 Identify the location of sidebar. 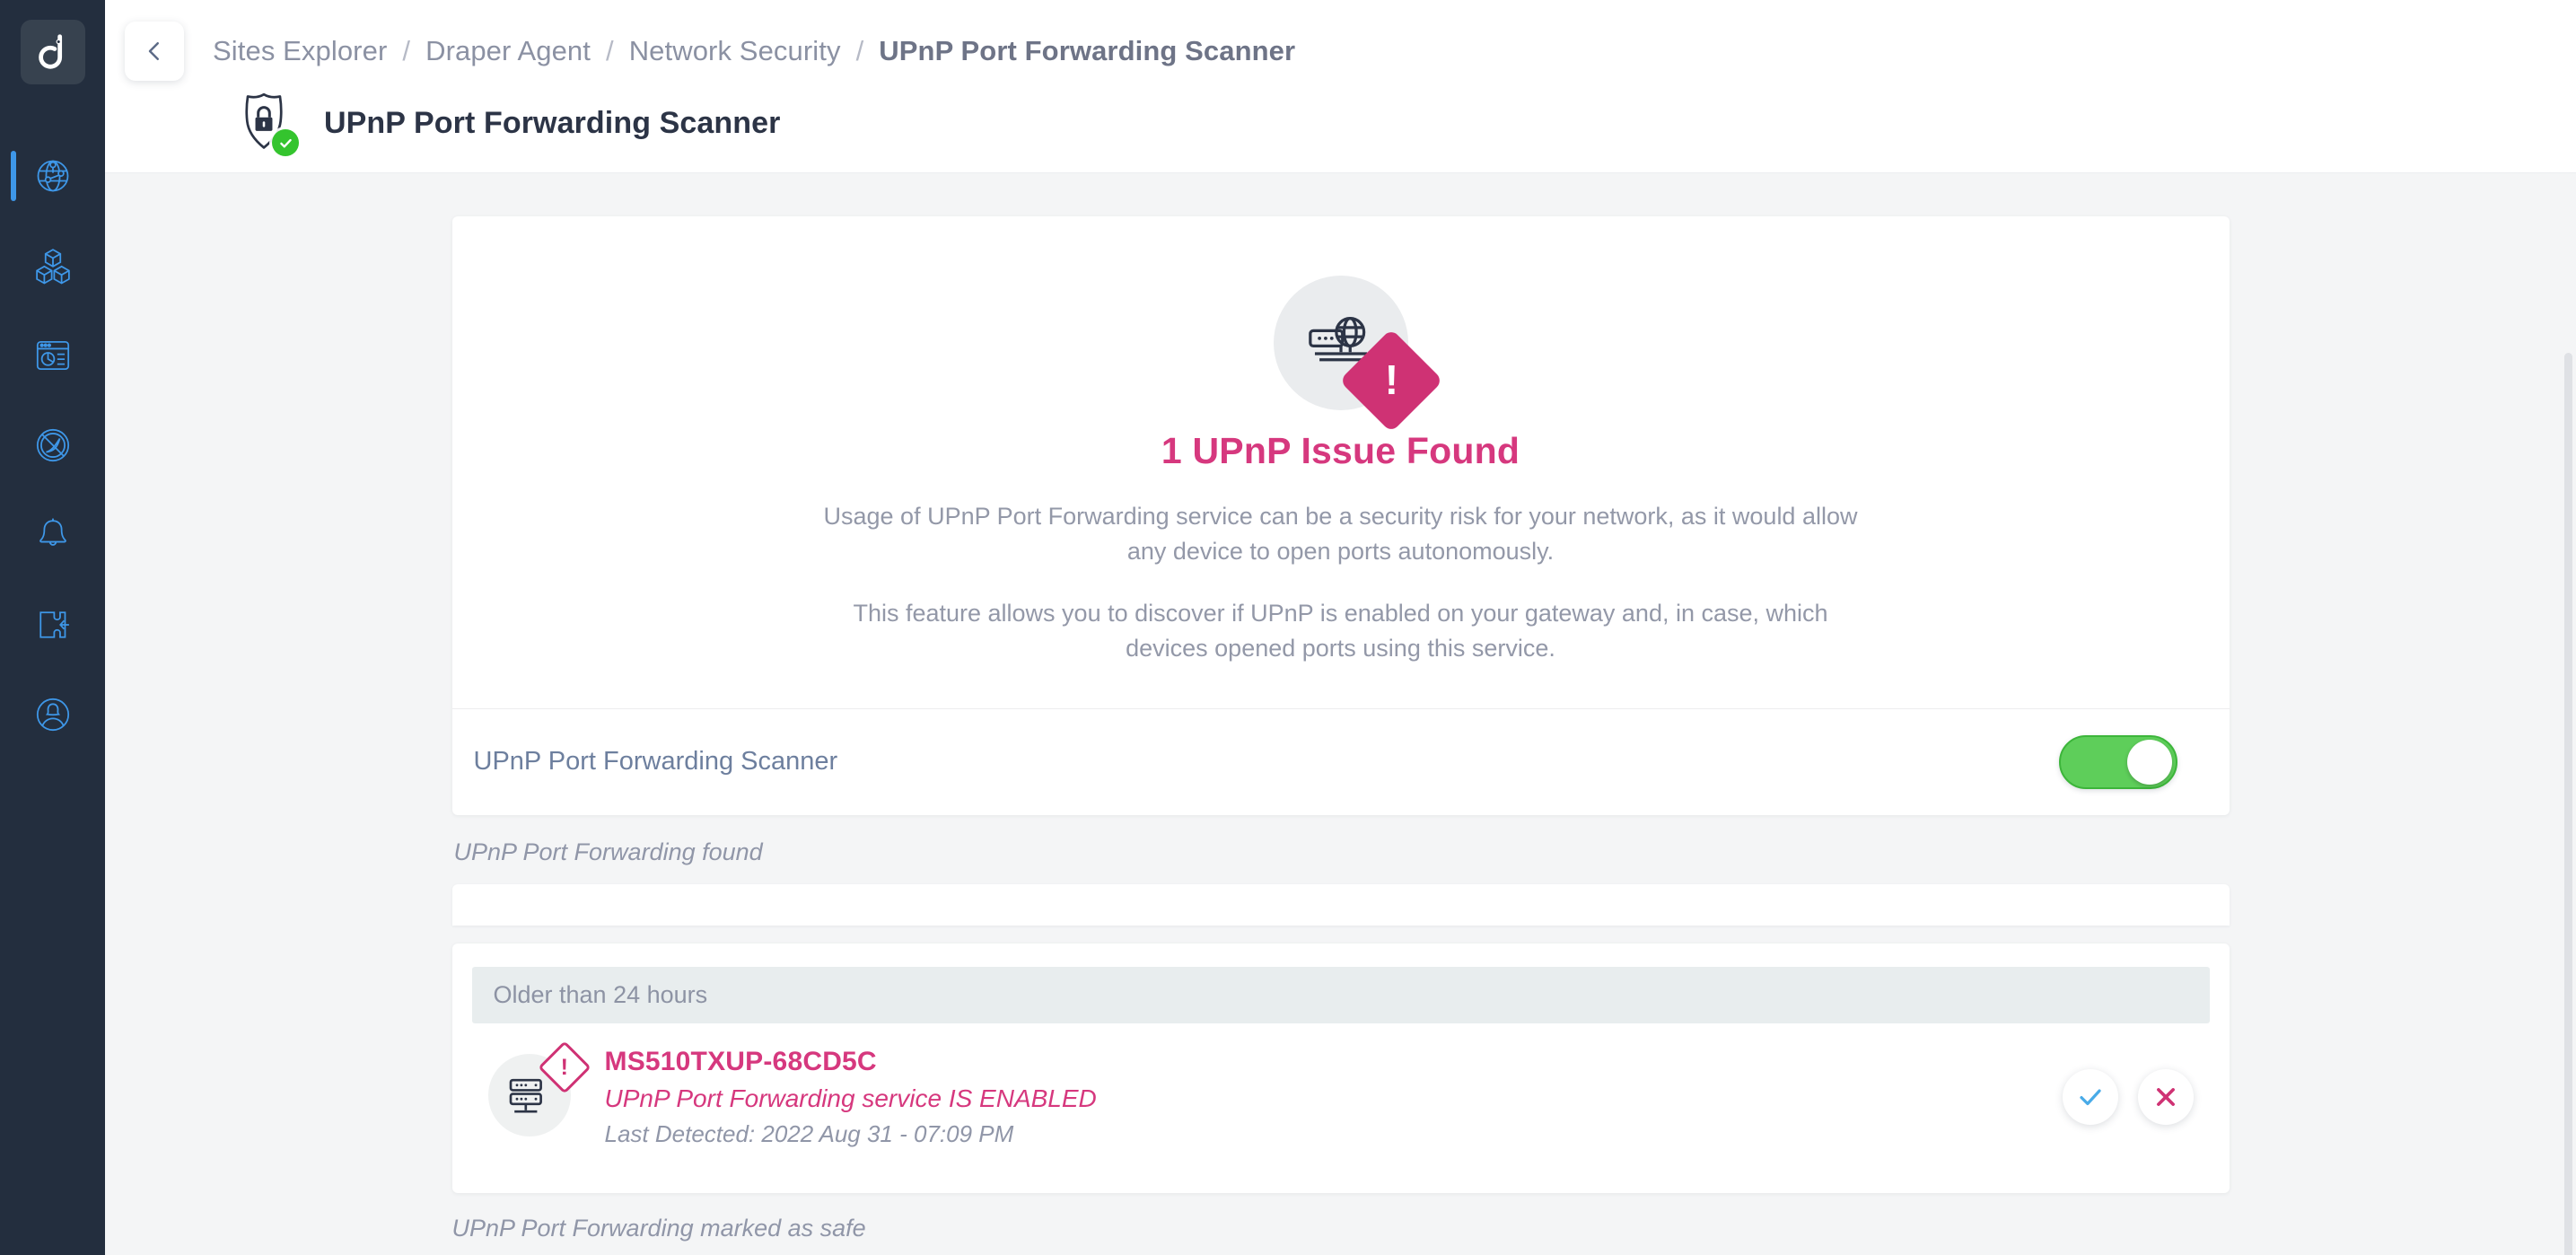
(52, 627).